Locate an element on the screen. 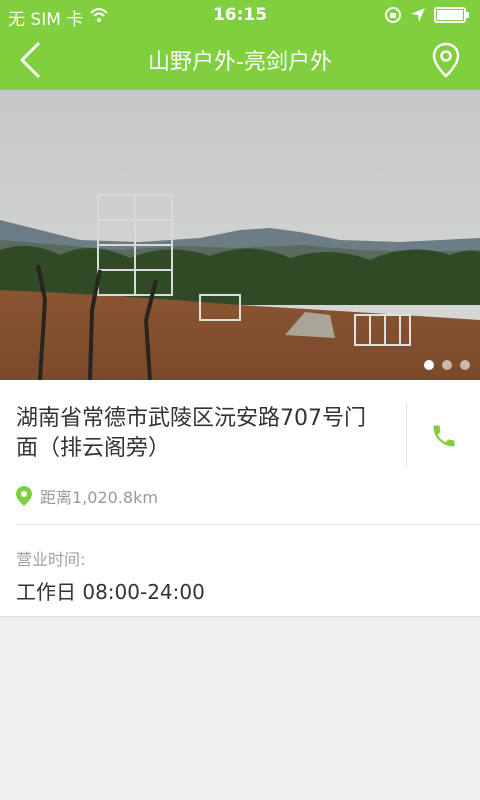 This screenshot has width=480, height=800. distance-row: 距离1,020.8km is located at coordinates (87, 496).